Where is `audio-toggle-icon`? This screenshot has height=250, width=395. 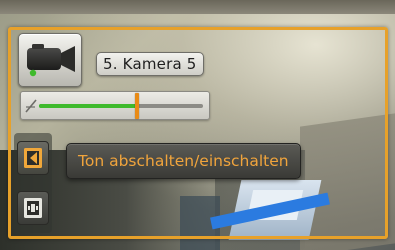
audio-toggle-icon is located at coordinates (33, 158).